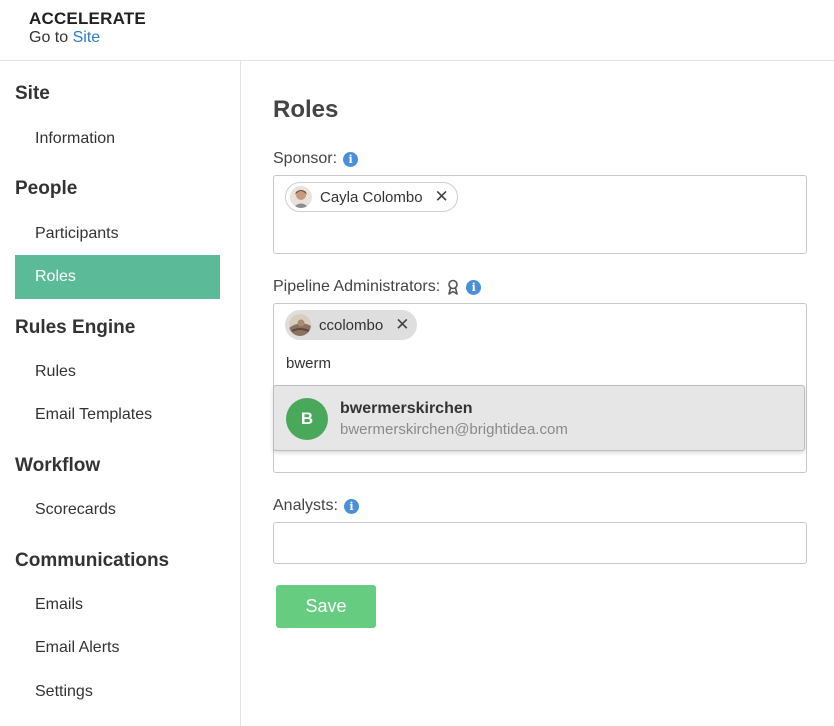 The image size is (834, 726). Describe the element at coordinates (87, 18) in the screenshot. I see `brand-title: ACCELERATE` at that location.